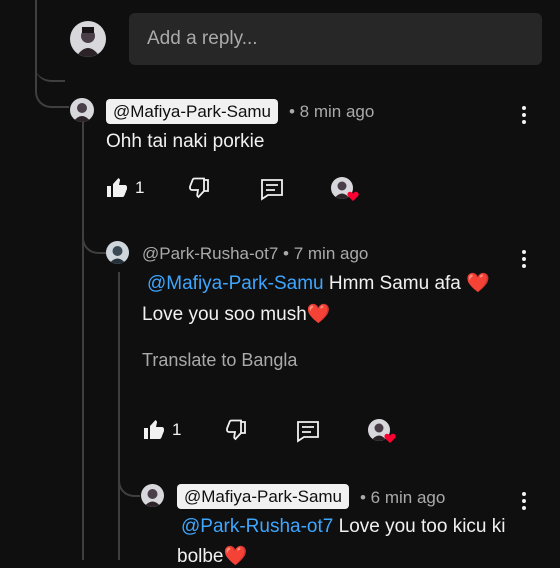 The height and width of the screenshot is (568, 560). What do you see at coordinates (212, 556) in the screenshot?
I see `comment-text: bolbe❤️` at bounding box center [212, 556].